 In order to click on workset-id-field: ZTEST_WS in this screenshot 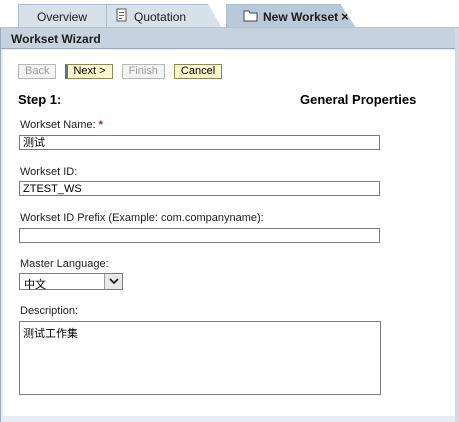, I will do `click(199, 188)`.